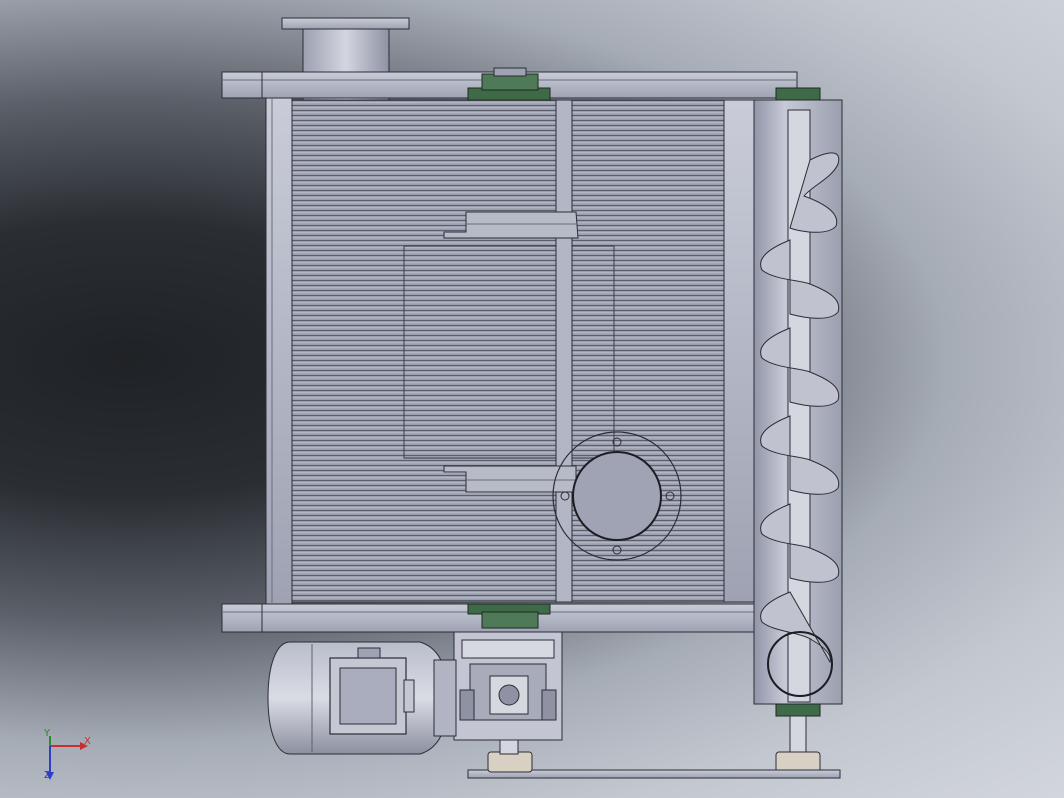 This screenshot has width=1064, height=798. I want to click on triad-x-label: X, so click(87, 741).